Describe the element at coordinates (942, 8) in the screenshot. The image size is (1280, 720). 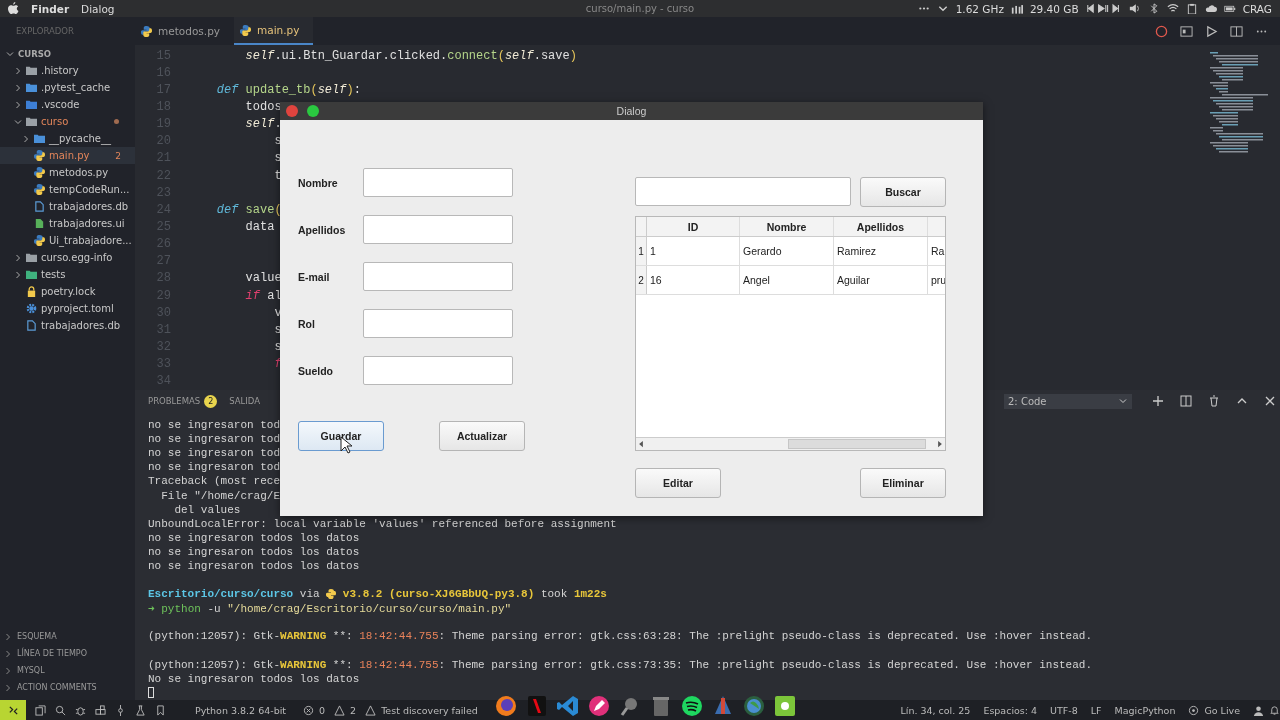
I see `chevron-icon` at that location.